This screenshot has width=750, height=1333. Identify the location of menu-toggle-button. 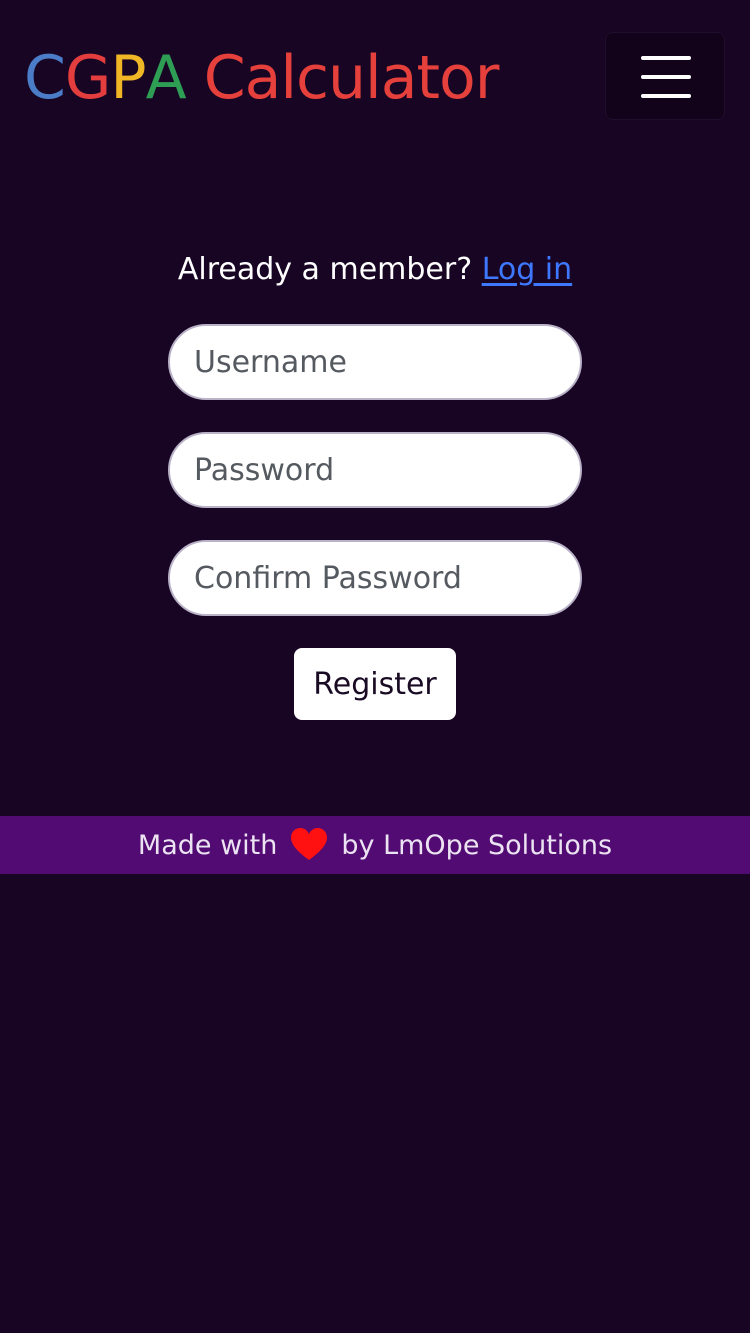
(665, 76).